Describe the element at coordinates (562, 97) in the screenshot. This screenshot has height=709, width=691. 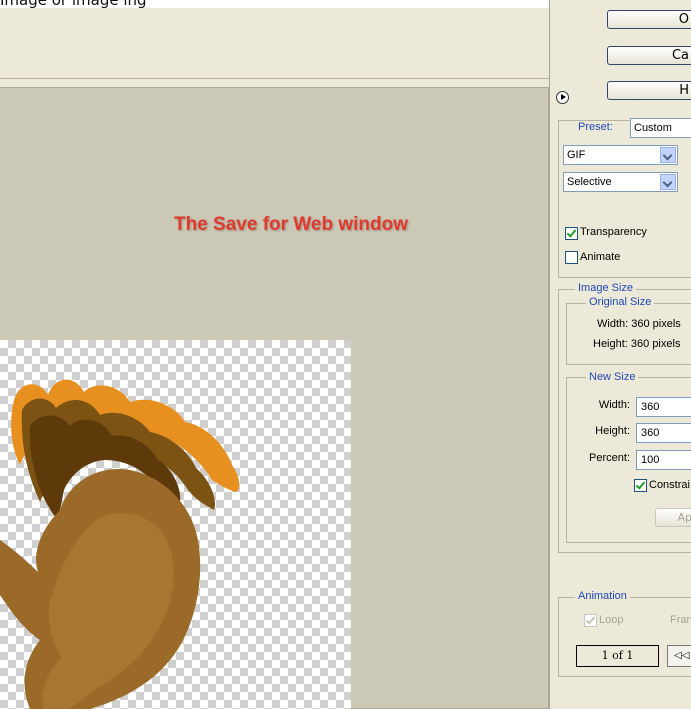
I see `optimize-menu-arrow-icon` at that location.